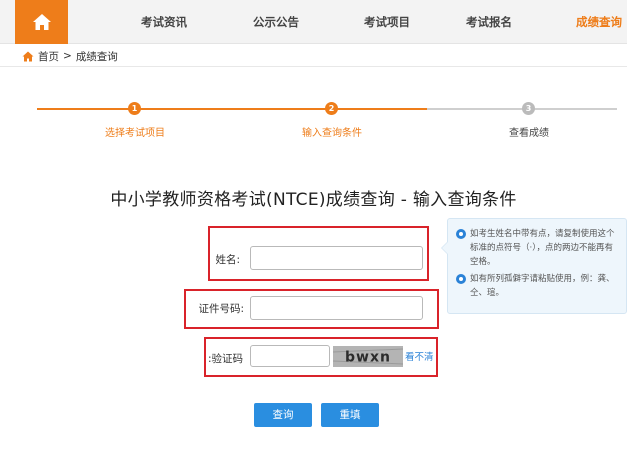 The width and height of the screenshot is (627, 449). Describe the element at coordinates (48, 56) in the screenshot. I see `breadcrumb-home-link: 首页` at that location.